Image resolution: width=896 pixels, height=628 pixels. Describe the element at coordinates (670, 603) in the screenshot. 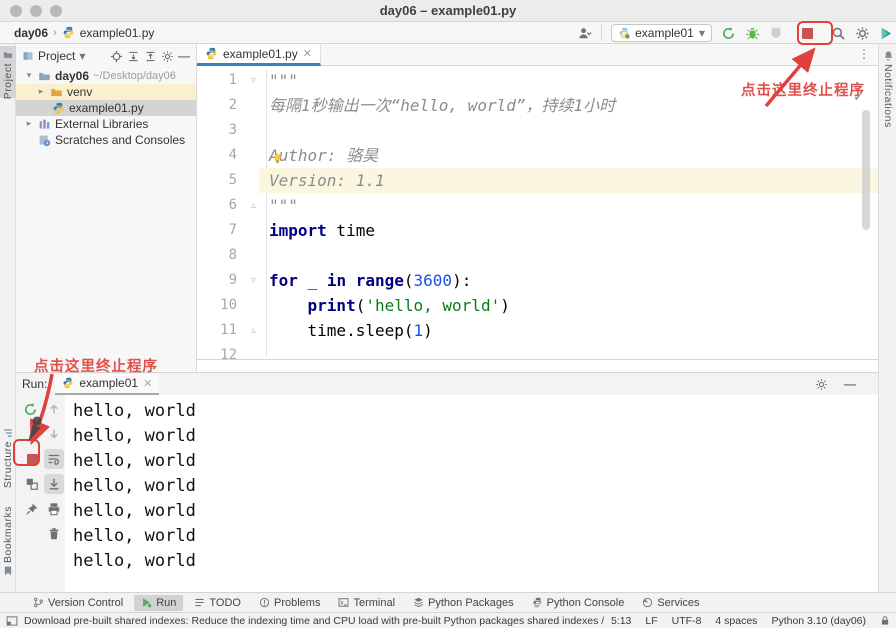

I see `tool-window-button-services: Services` at that location.